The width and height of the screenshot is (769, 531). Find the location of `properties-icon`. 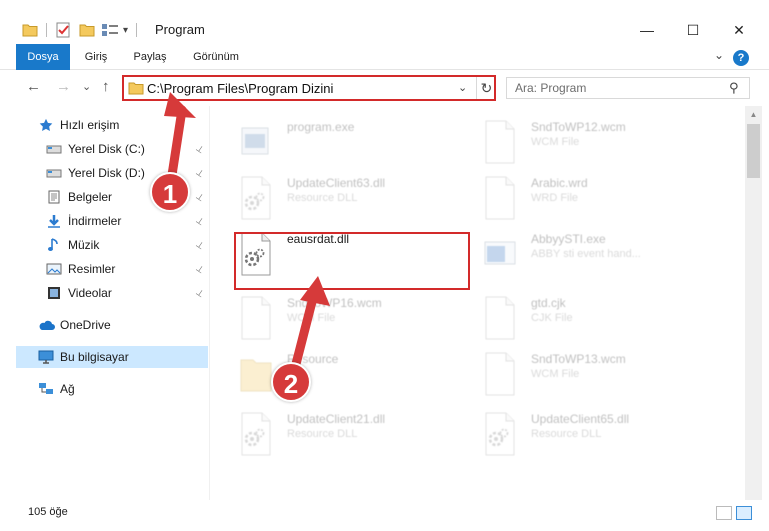

properties-icon is located at coordinates (63, 30).